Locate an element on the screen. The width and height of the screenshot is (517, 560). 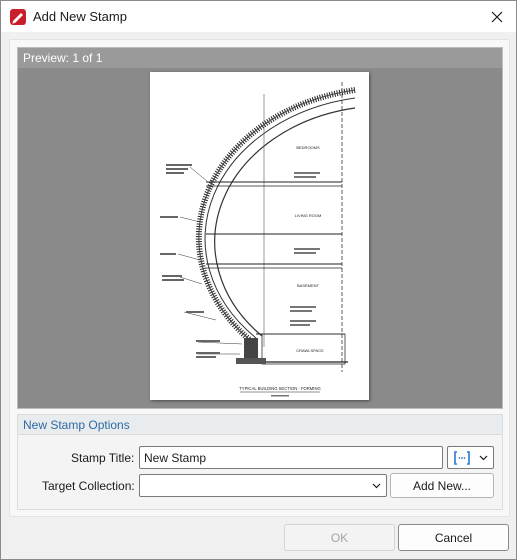
preview-label: Preview: 1 of 1 is located at coordinates (63, 58).